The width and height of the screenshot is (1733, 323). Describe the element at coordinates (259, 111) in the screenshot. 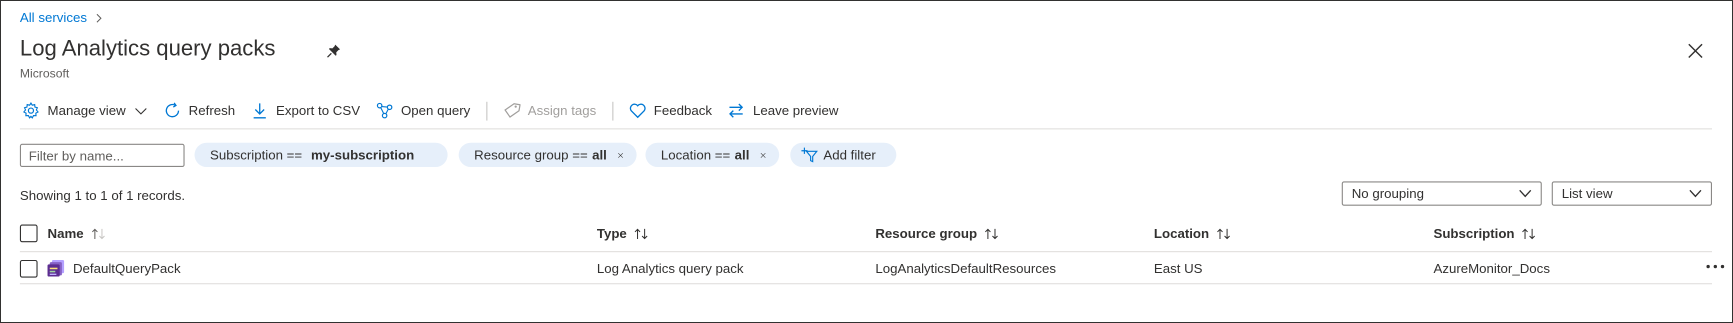

I see `download-icon` at that location.